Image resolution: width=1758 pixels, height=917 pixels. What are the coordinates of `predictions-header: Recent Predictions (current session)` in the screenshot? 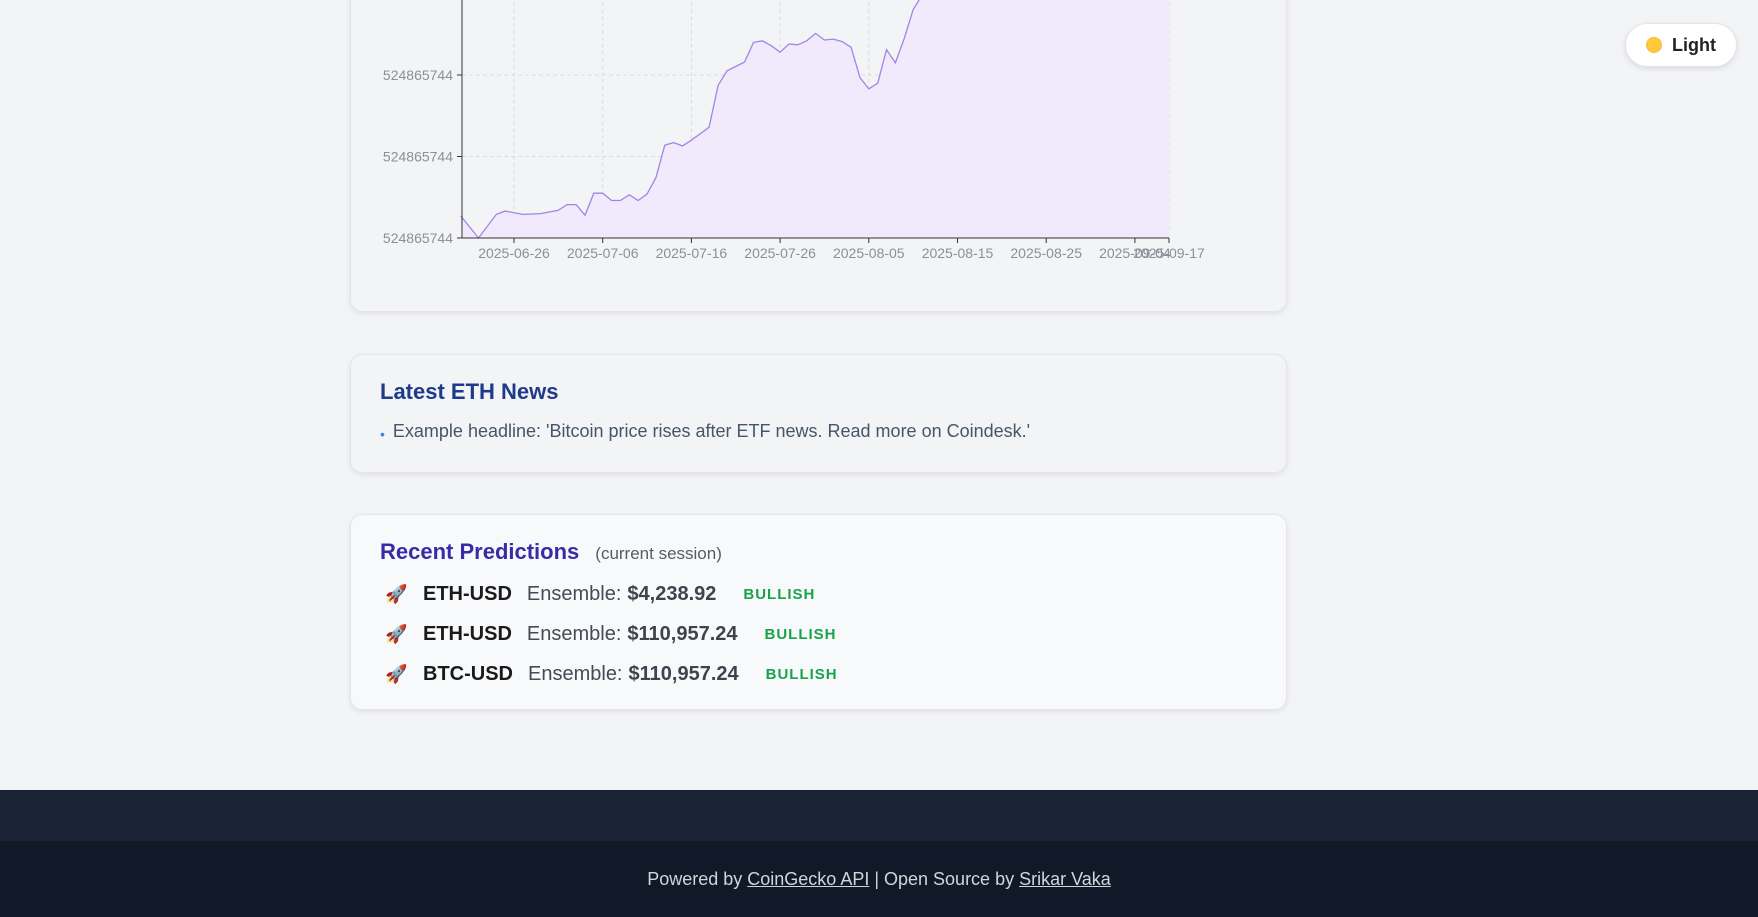 It's located at (551, 552).